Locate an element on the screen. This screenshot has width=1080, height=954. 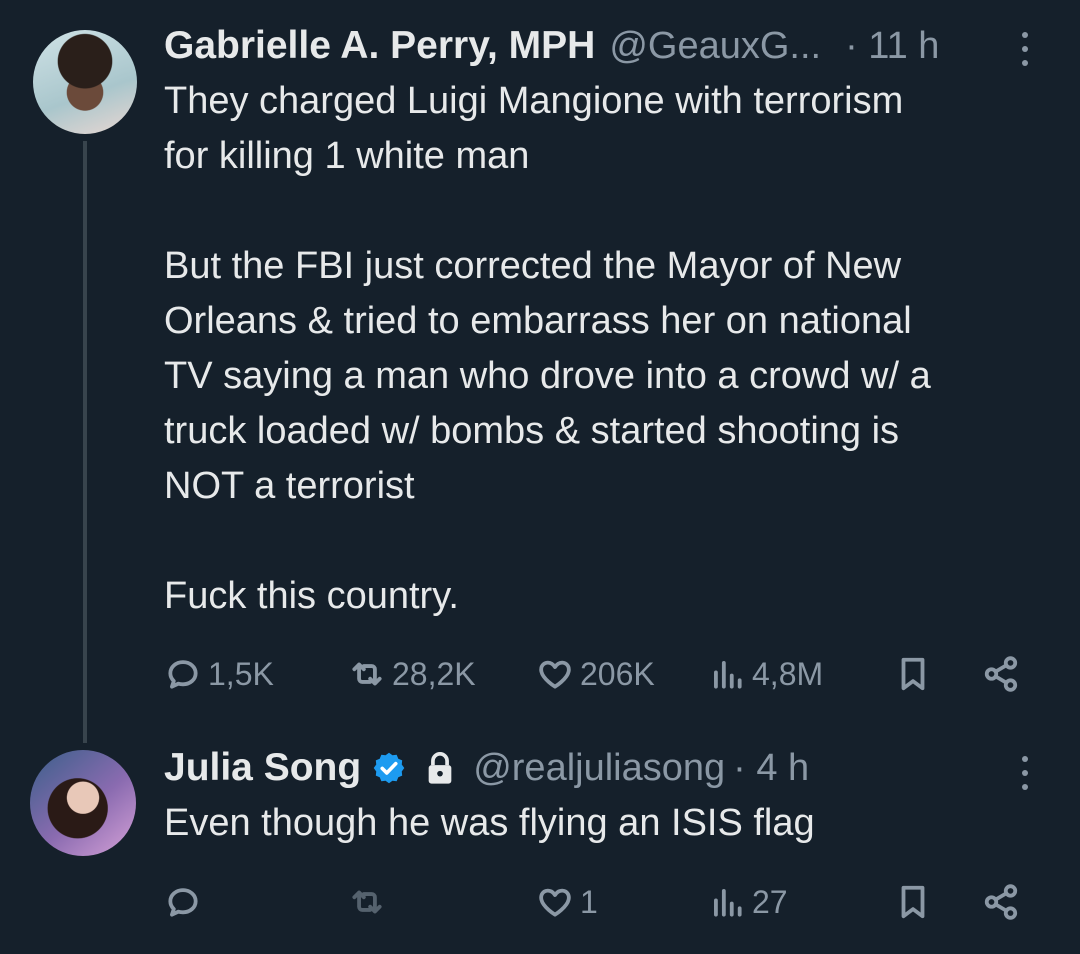
reply-button is located at coordinates (186, 902).